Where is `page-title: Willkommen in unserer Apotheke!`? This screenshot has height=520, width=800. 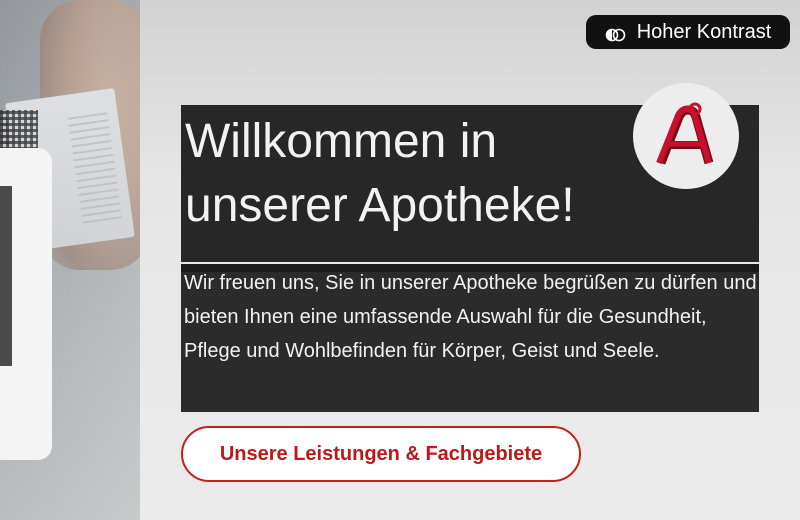
page-title: Willkommen in unserer Apotheke! is located at coordinates (380, 173).